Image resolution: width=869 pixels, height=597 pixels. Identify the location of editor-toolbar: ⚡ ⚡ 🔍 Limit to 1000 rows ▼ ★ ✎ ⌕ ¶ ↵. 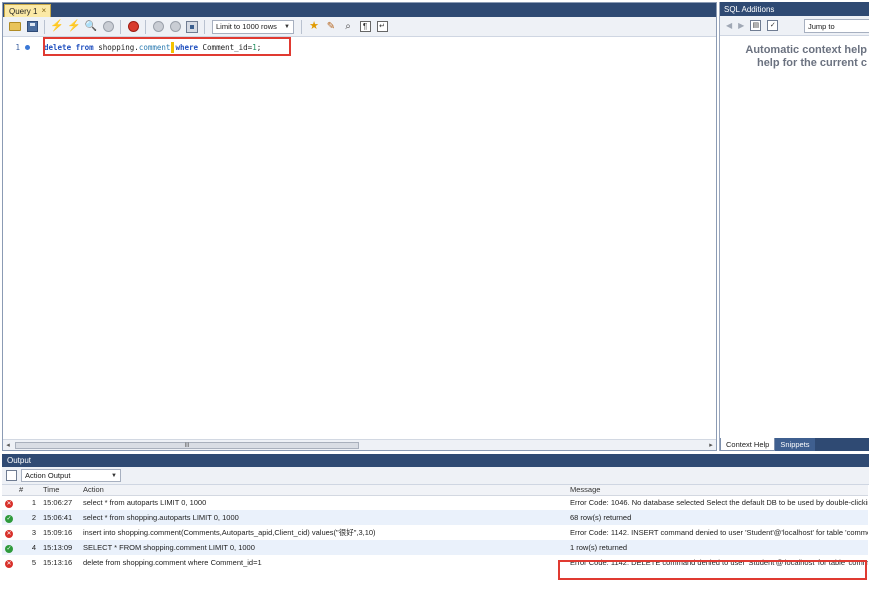
(359, 27).